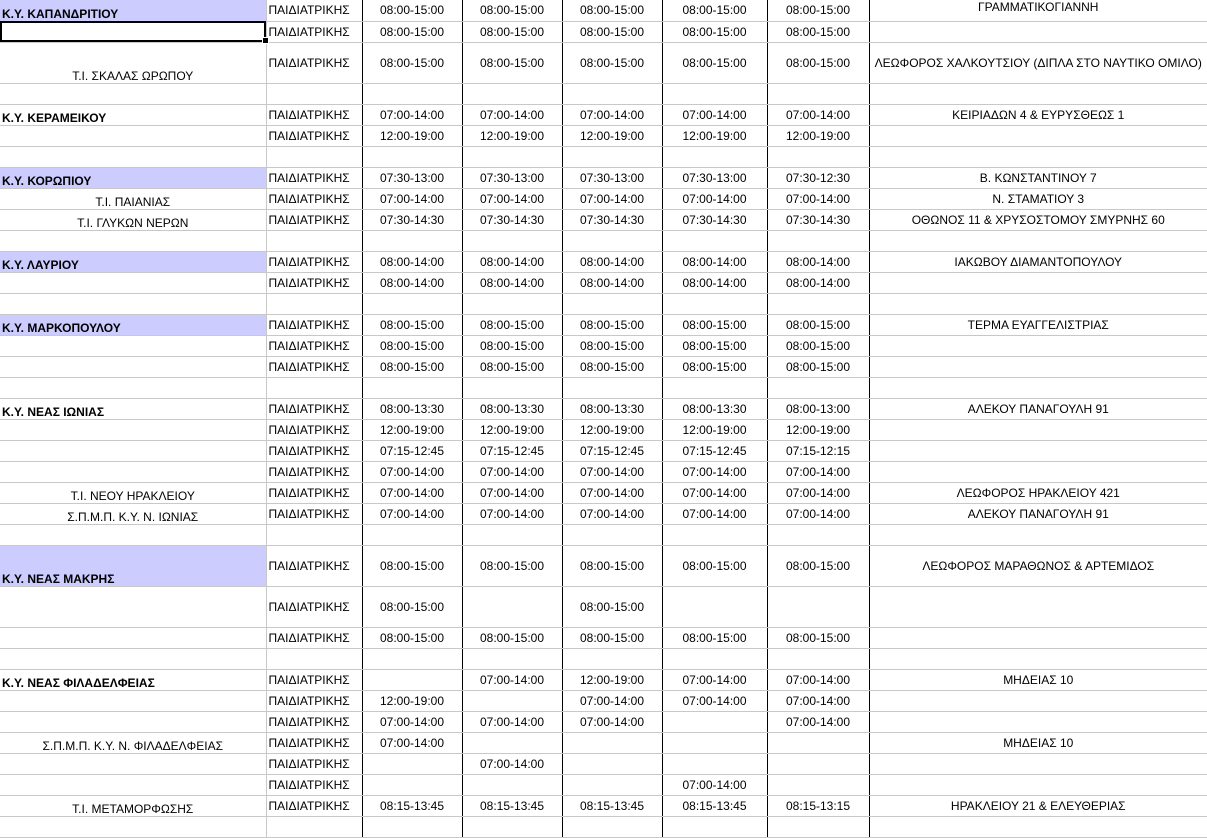  Describe the element at coordinates (612, 283) in the screenshot. I see `hours-cell-day-3: 08:00-14:00` at that location.